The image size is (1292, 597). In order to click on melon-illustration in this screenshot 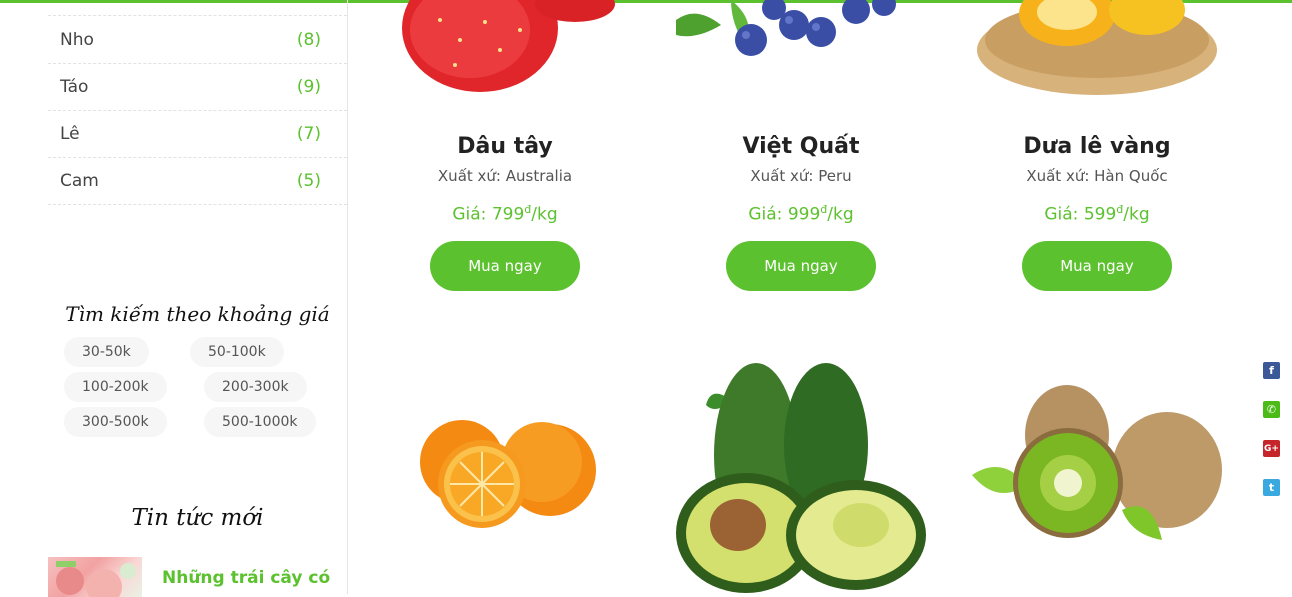, I will do `click(1097, 47)`.